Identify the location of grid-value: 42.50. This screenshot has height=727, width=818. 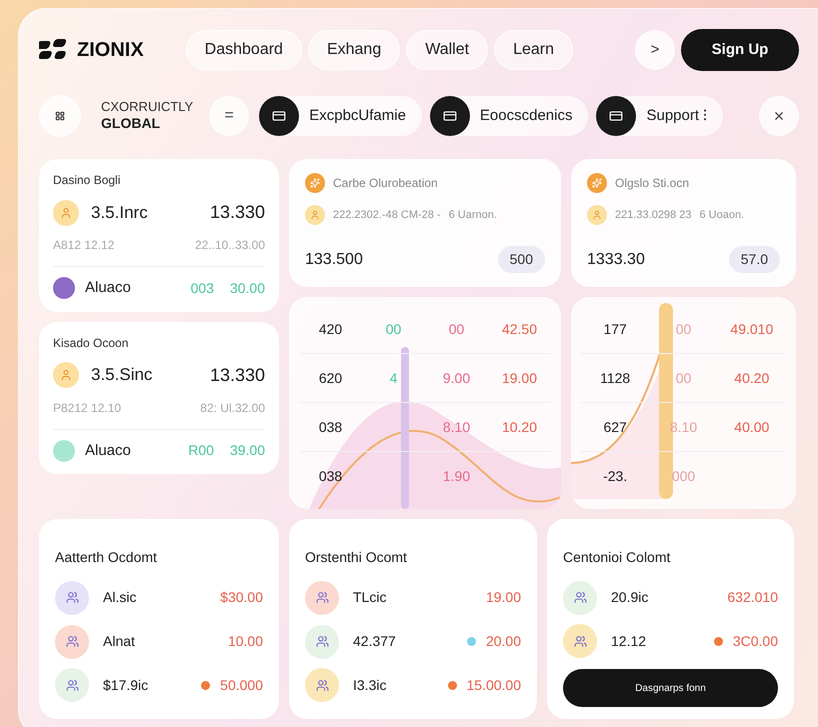
(520, 329).